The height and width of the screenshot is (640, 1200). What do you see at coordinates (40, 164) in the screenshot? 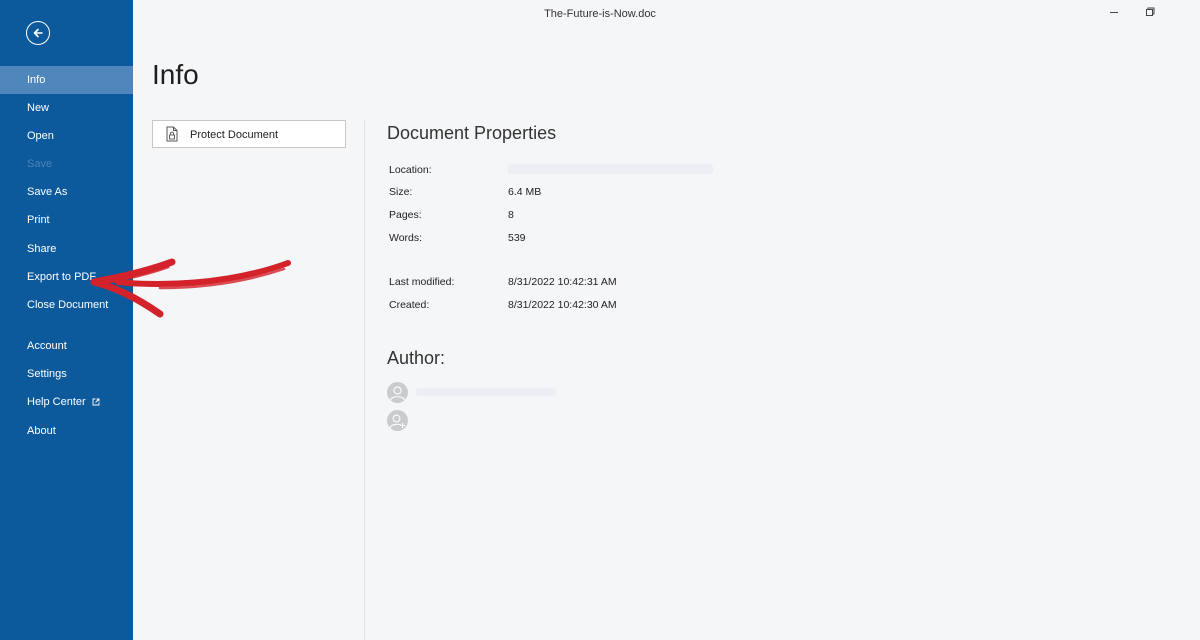
I see `sidebar-item-save: Save` at bounding box center [40, 164].